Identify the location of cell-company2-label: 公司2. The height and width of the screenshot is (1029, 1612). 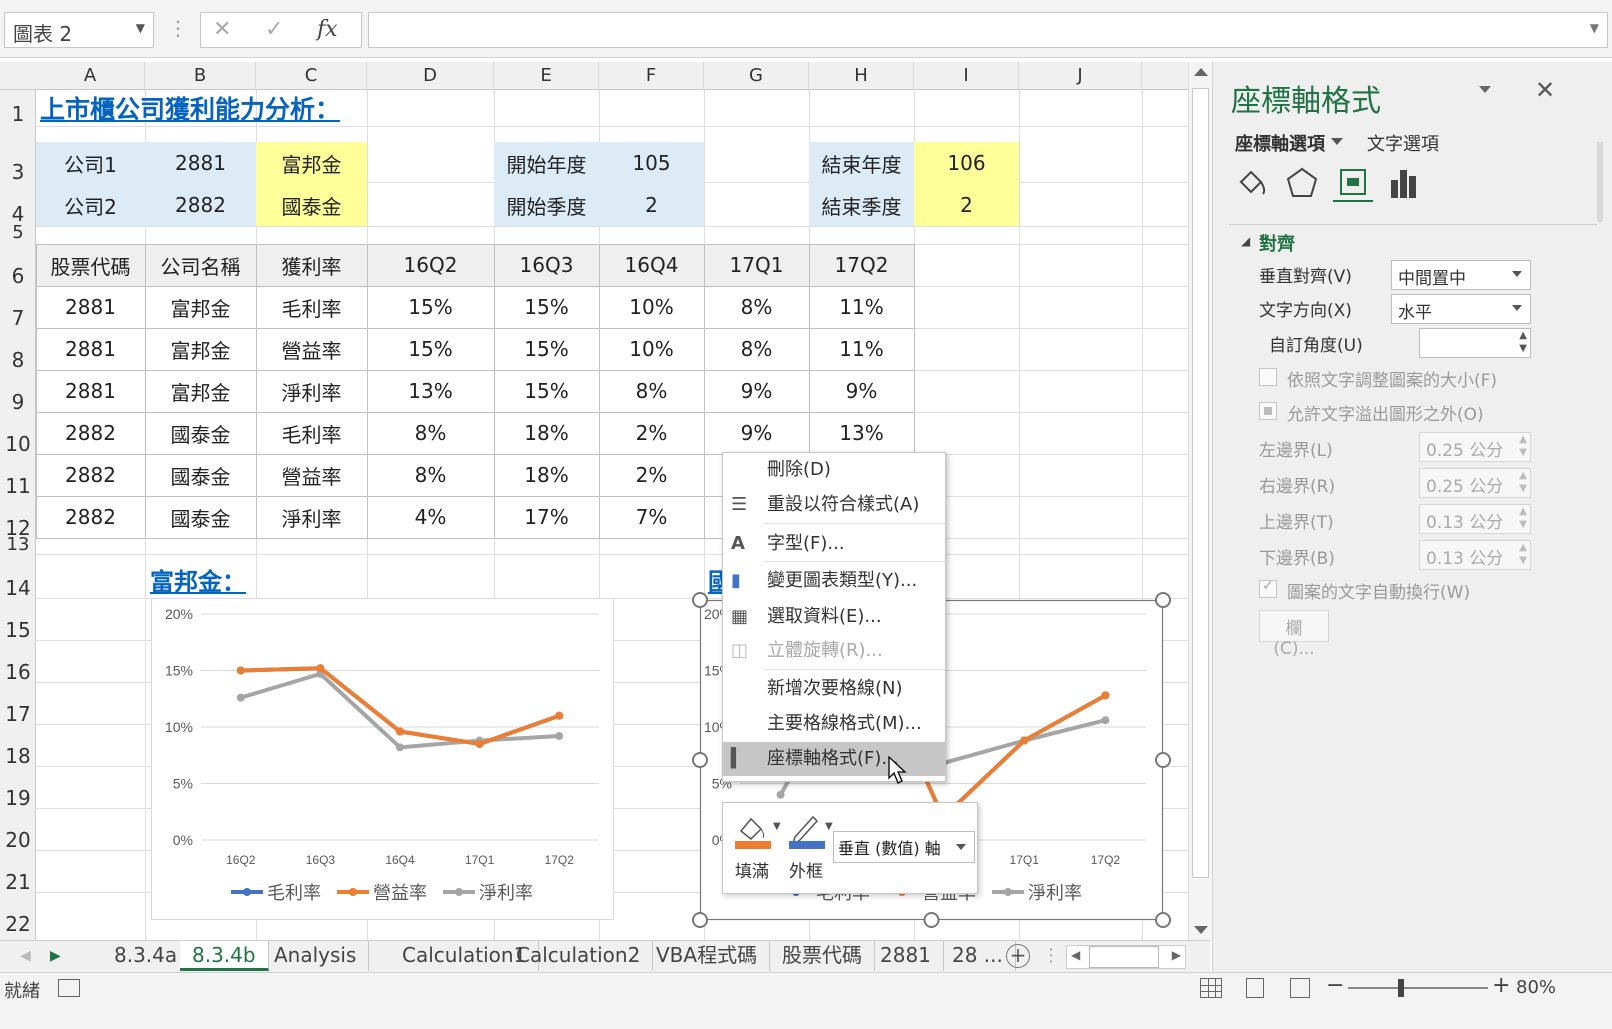
(90, 205).